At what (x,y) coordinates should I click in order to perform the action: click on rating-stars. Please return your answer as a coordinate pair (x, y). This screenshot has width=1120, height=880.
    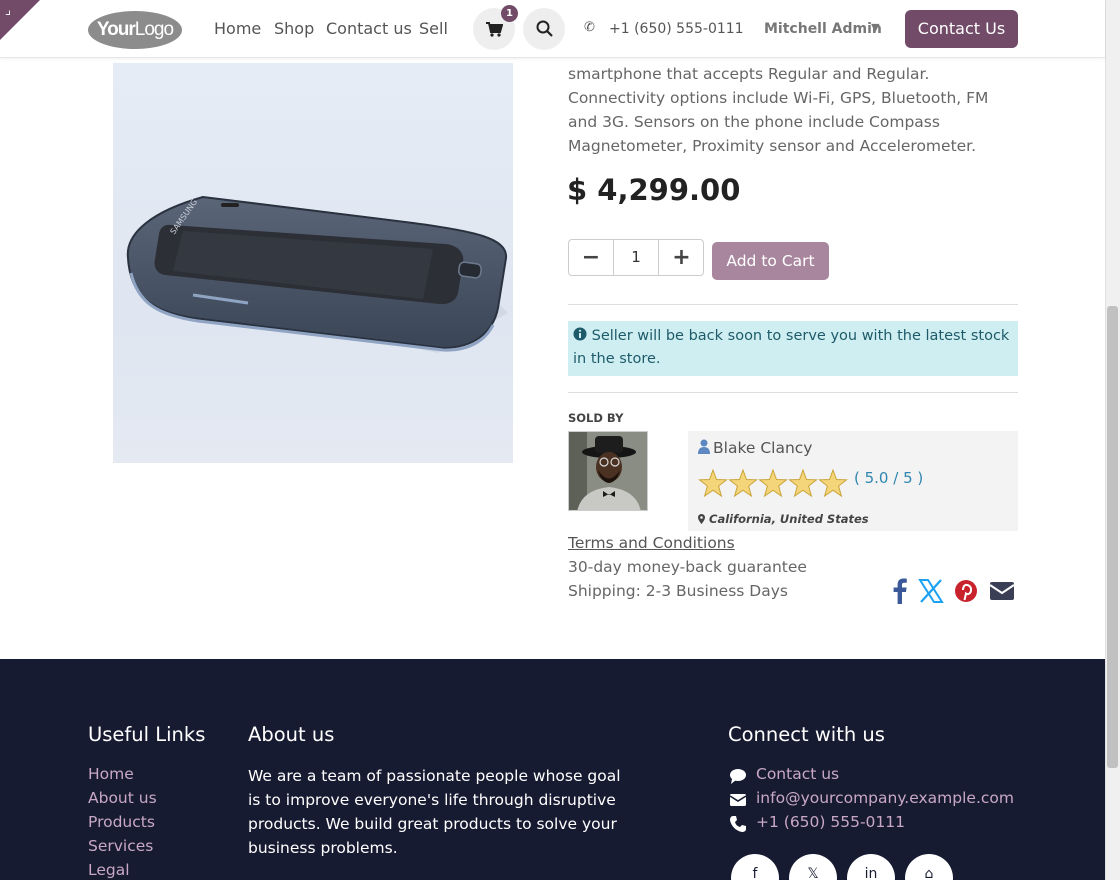
    Looking at the image, I should click on (773, 483).